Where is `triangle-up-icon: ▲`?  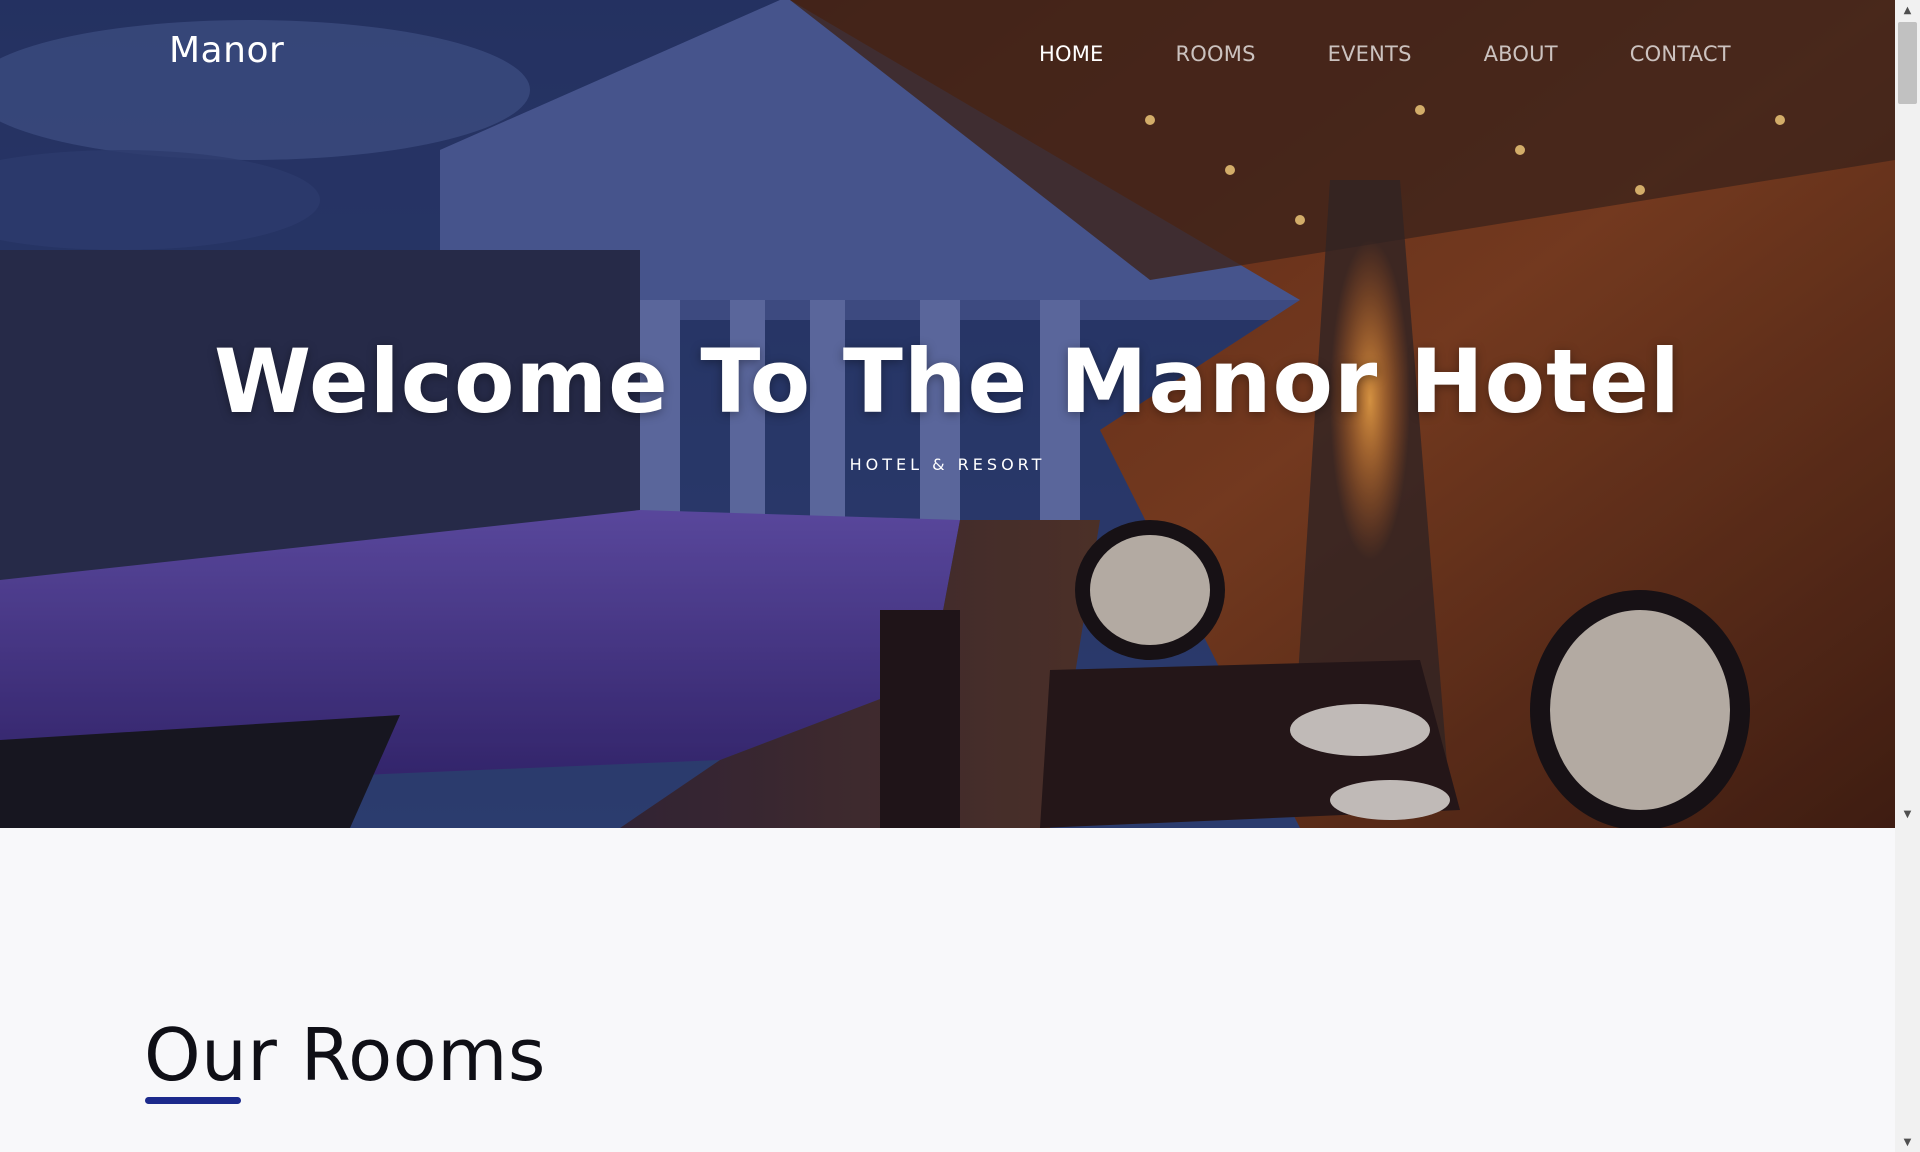 triangle-up-icon: ▲ is located at coordinates (1907, 10).